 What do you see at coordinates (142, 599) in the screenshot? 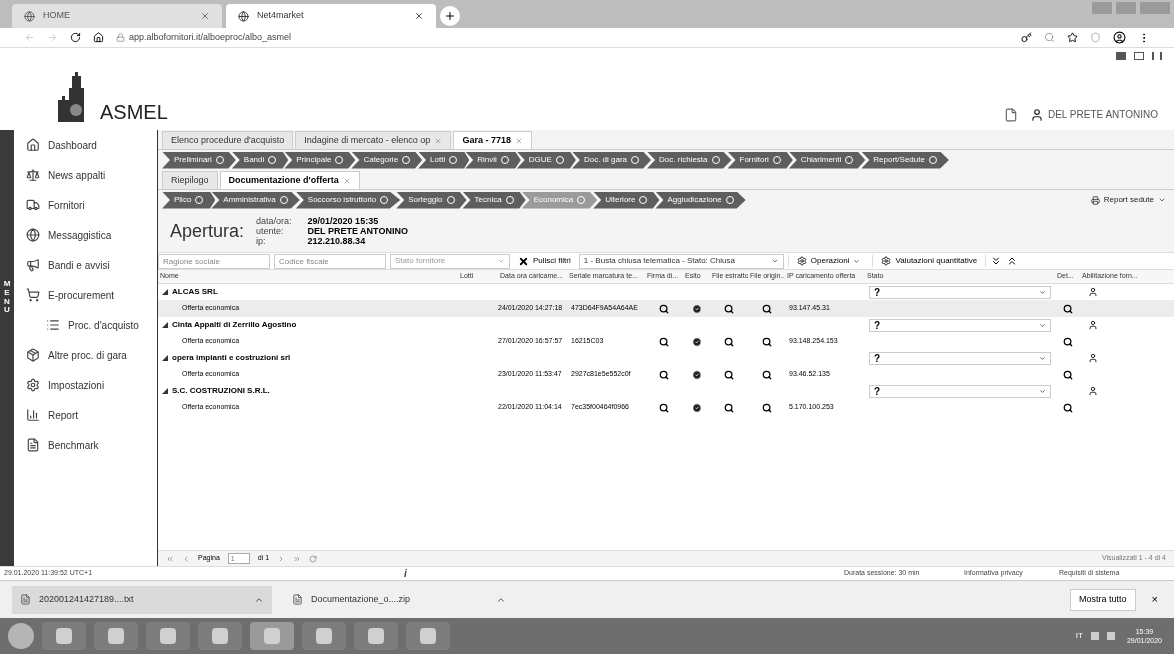
I see `download-item: 202001241427189....txt` at bounding box center [142, 599].